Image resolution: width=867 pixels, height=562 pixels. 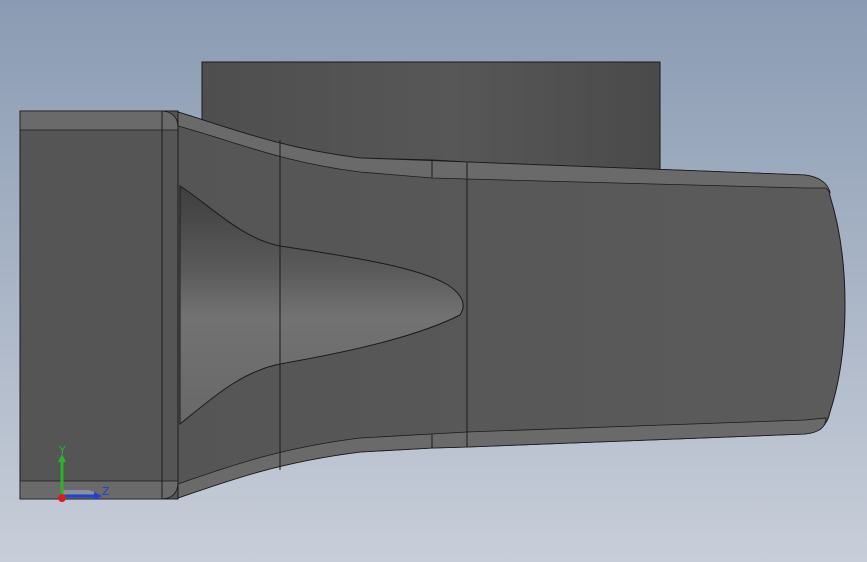 I want to click on z-axis-arrow, so click(x=98, y=496).